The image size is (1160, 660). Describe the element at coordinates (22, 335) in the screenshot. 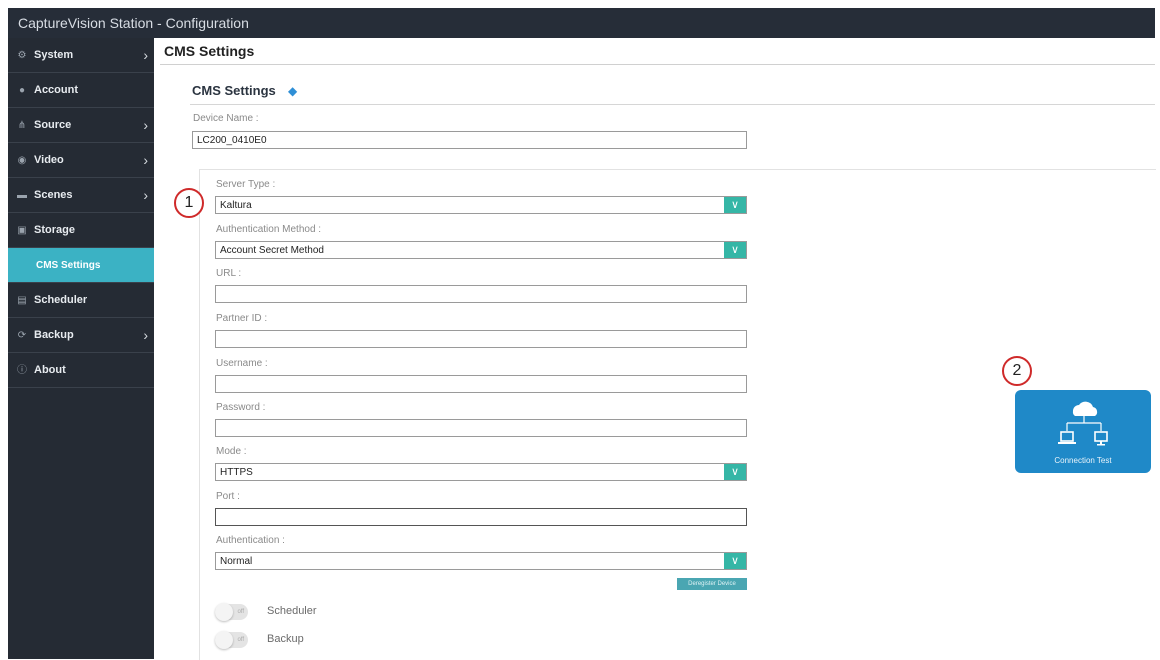

I see `backup-icon: ⟳` at that location.